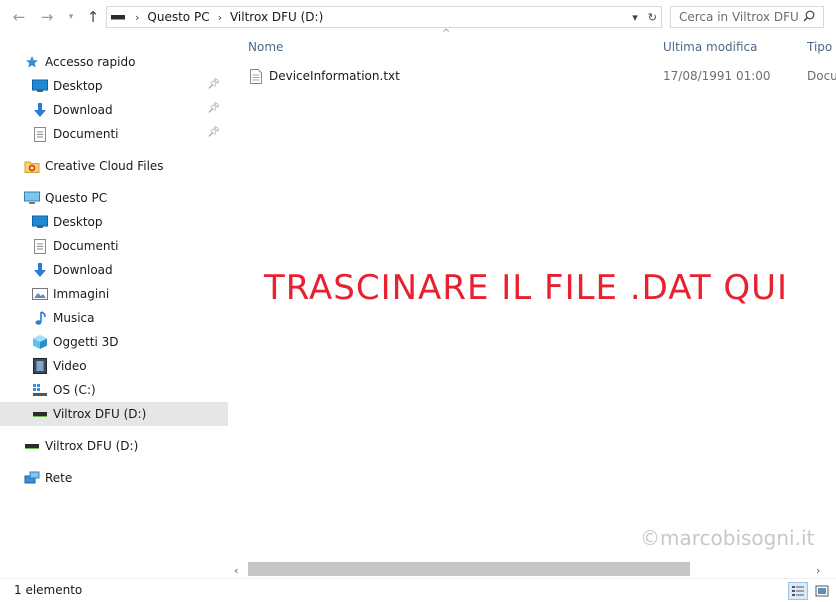  Describe the element at coordinates (276, 17) in the screenshot. I see `breadcrumb-current-drive: Viltrox DFU (D:)` at that location.